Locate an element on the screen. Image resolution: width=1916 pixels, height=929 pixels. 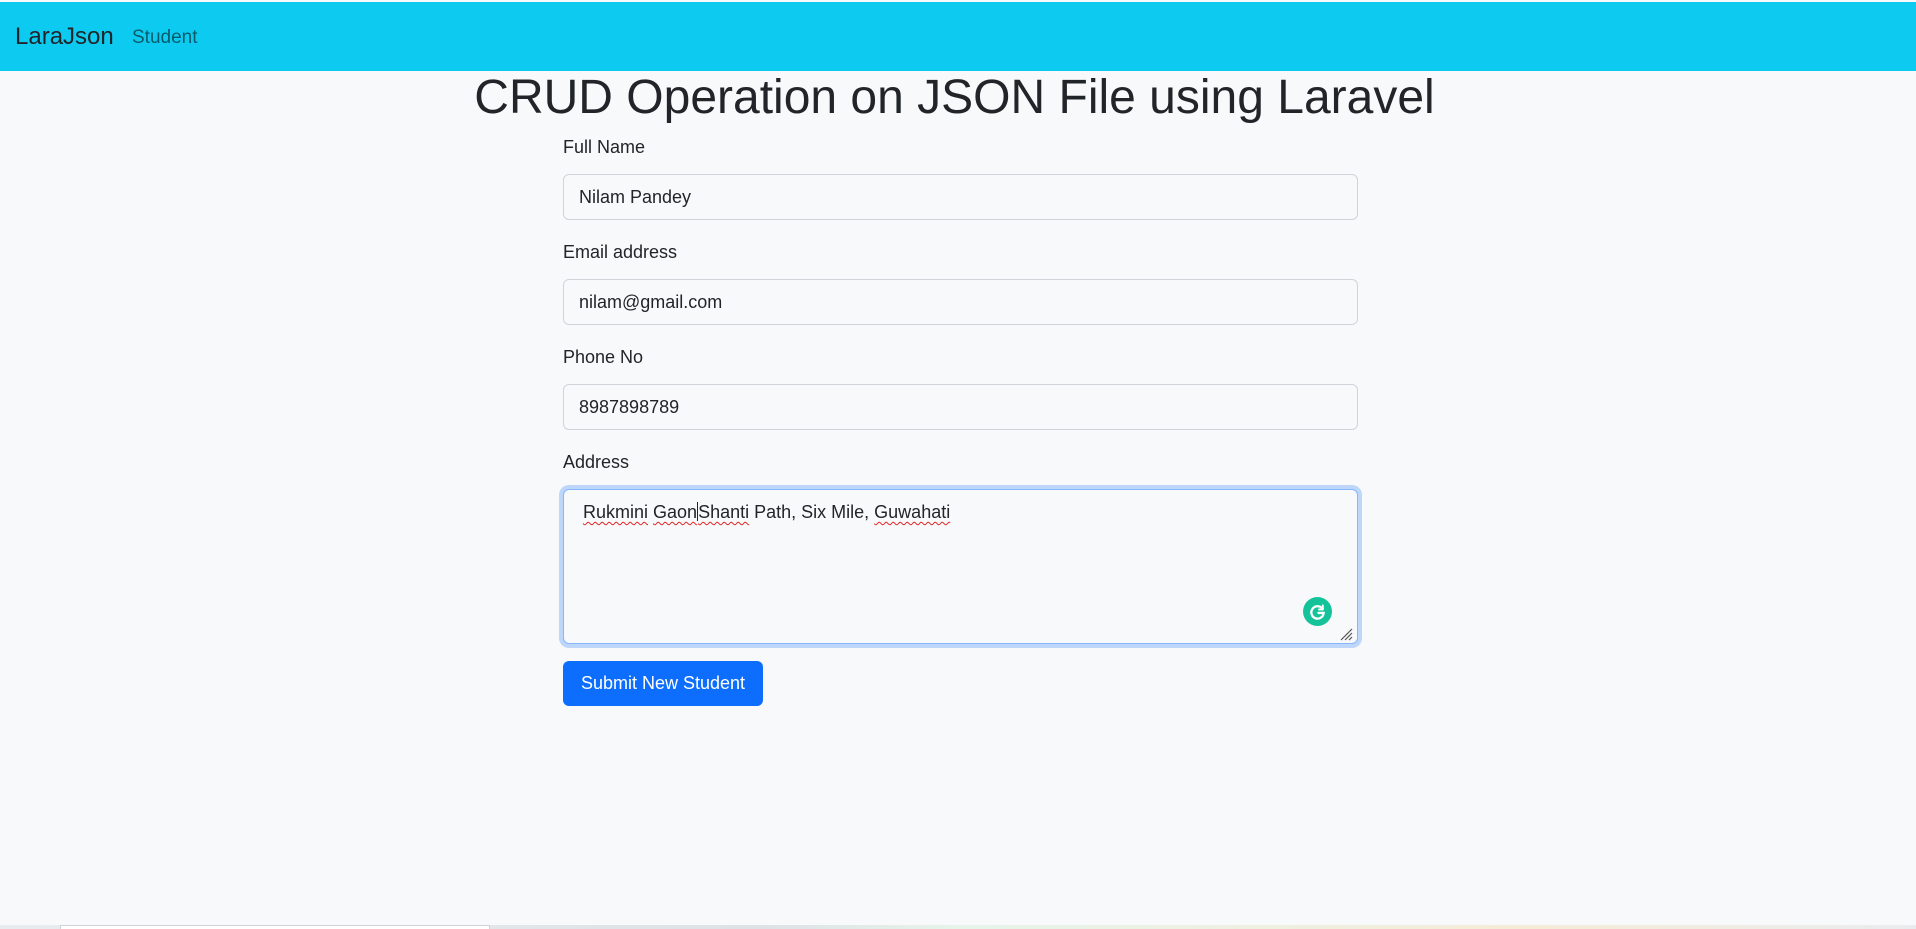
full-name-group: Full Name Nilam Pandey is located at coordinates (960, 177).